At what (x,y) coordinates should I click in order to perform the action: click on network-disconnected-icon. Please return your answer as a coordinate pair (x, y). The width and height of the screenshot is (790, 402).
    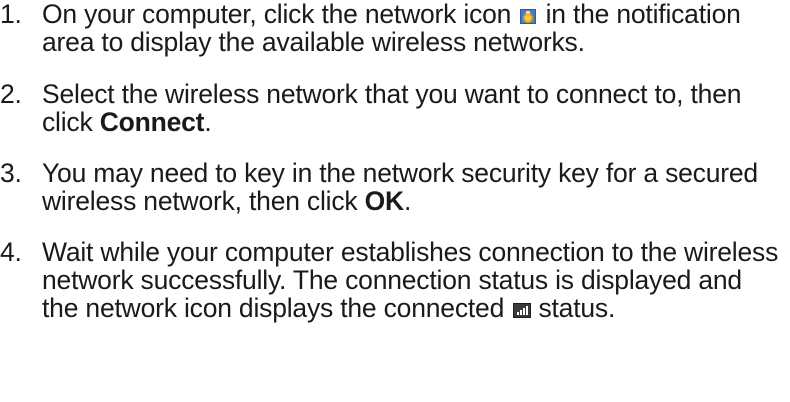
    Looking at the image, I should click on (528, 16).